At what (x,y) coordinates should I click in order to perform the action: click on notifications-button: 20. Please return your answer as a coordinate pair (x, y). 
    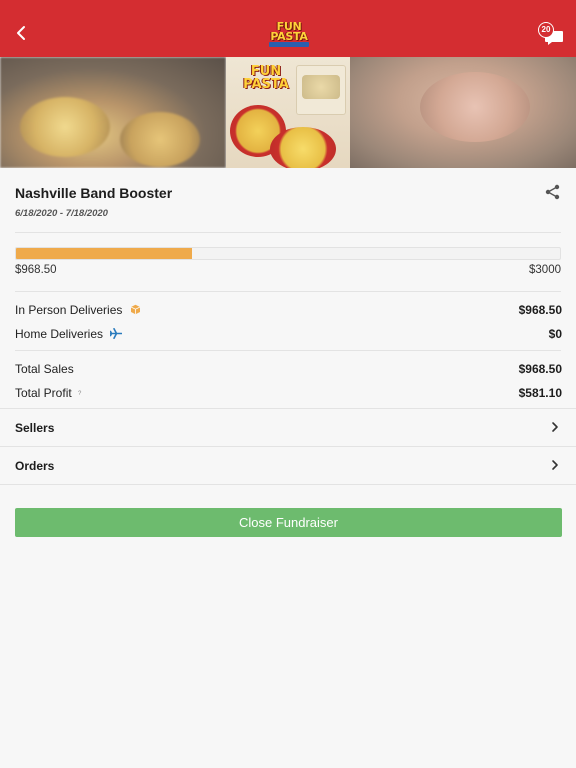
    Looking at the image, I should click on (551, 34).